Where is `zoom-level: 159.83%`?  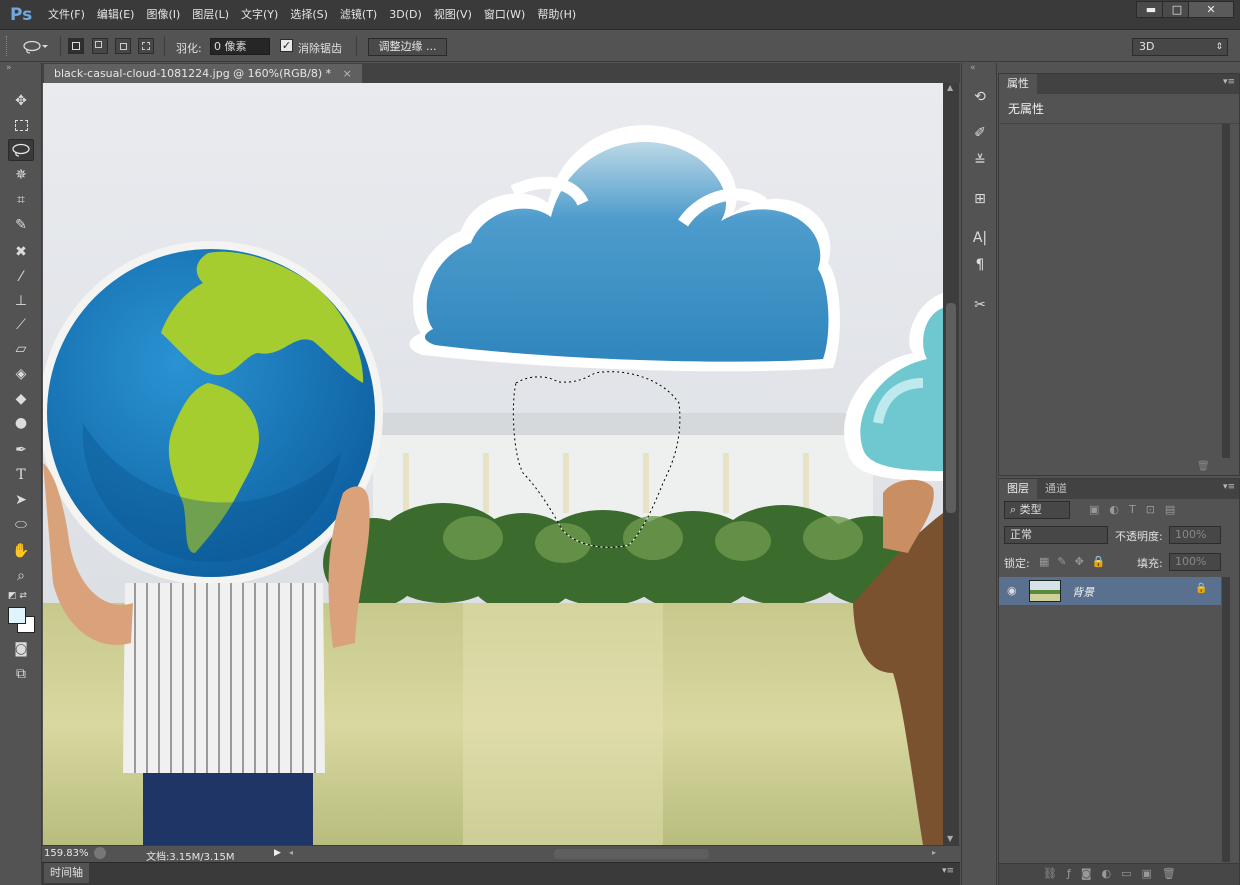
zoom-level: 159.83% is located at coordinates (66, 853).